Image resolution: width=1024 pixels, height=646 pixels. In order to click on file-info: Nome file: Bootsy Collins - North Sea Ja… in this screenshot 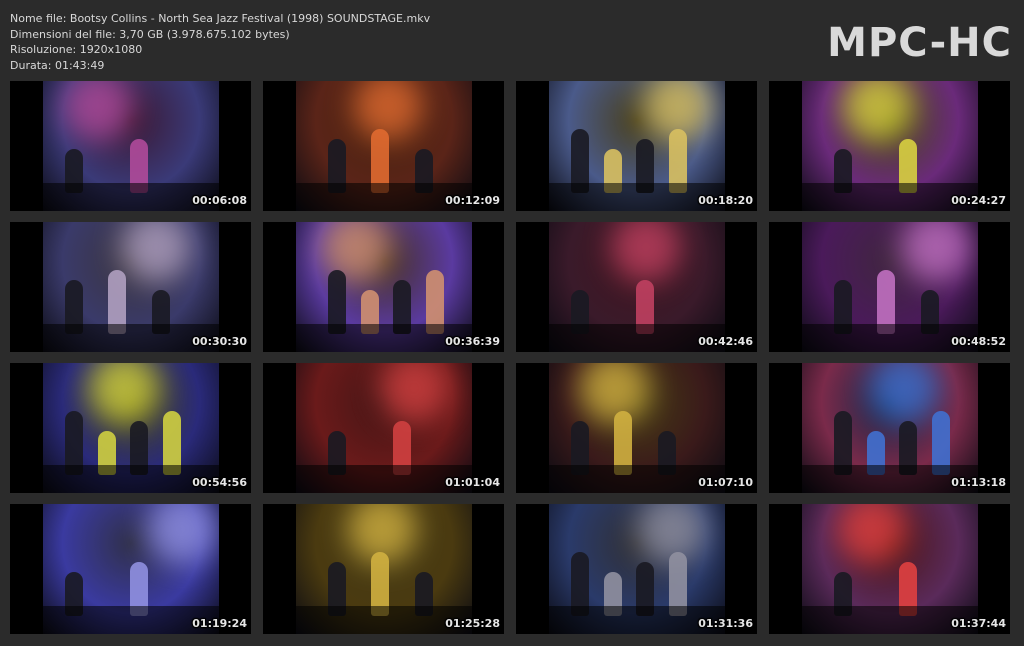, I will do `click(220, 42)`.